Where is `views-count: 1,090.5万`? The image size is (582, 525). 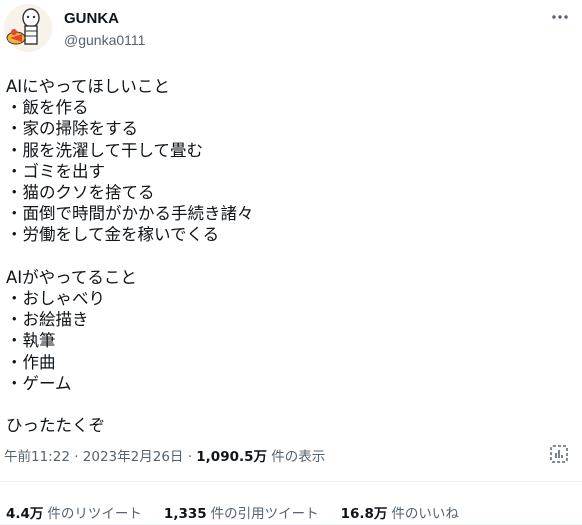
views-count: 1,090.5万 is located at coordinates (232, 457).